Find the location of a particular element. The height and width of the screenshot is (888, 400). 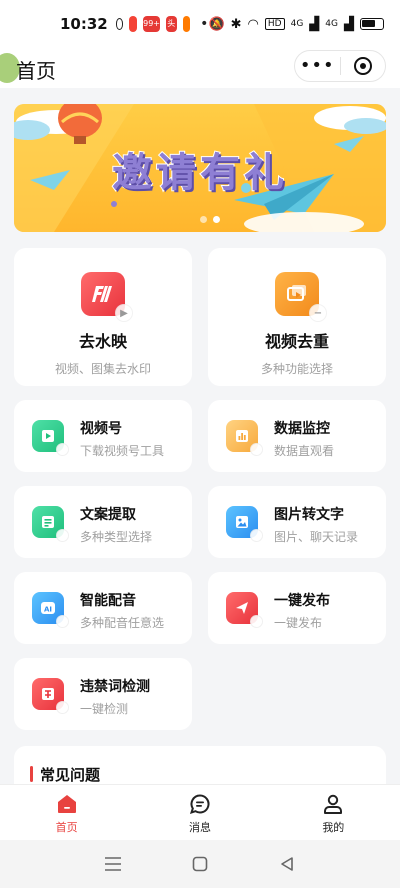

watermark-icon: ▶ is located at coordinates (107, 297).